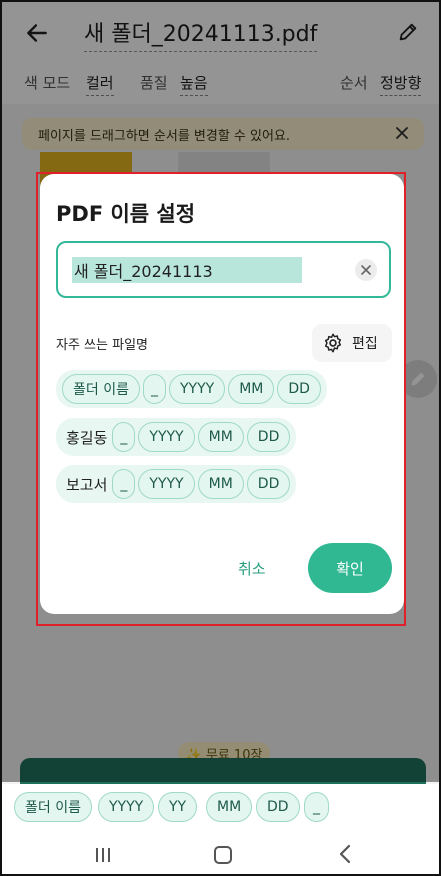 The image size is (441, 876). I want to click on file-name-input, so click(187, 270).